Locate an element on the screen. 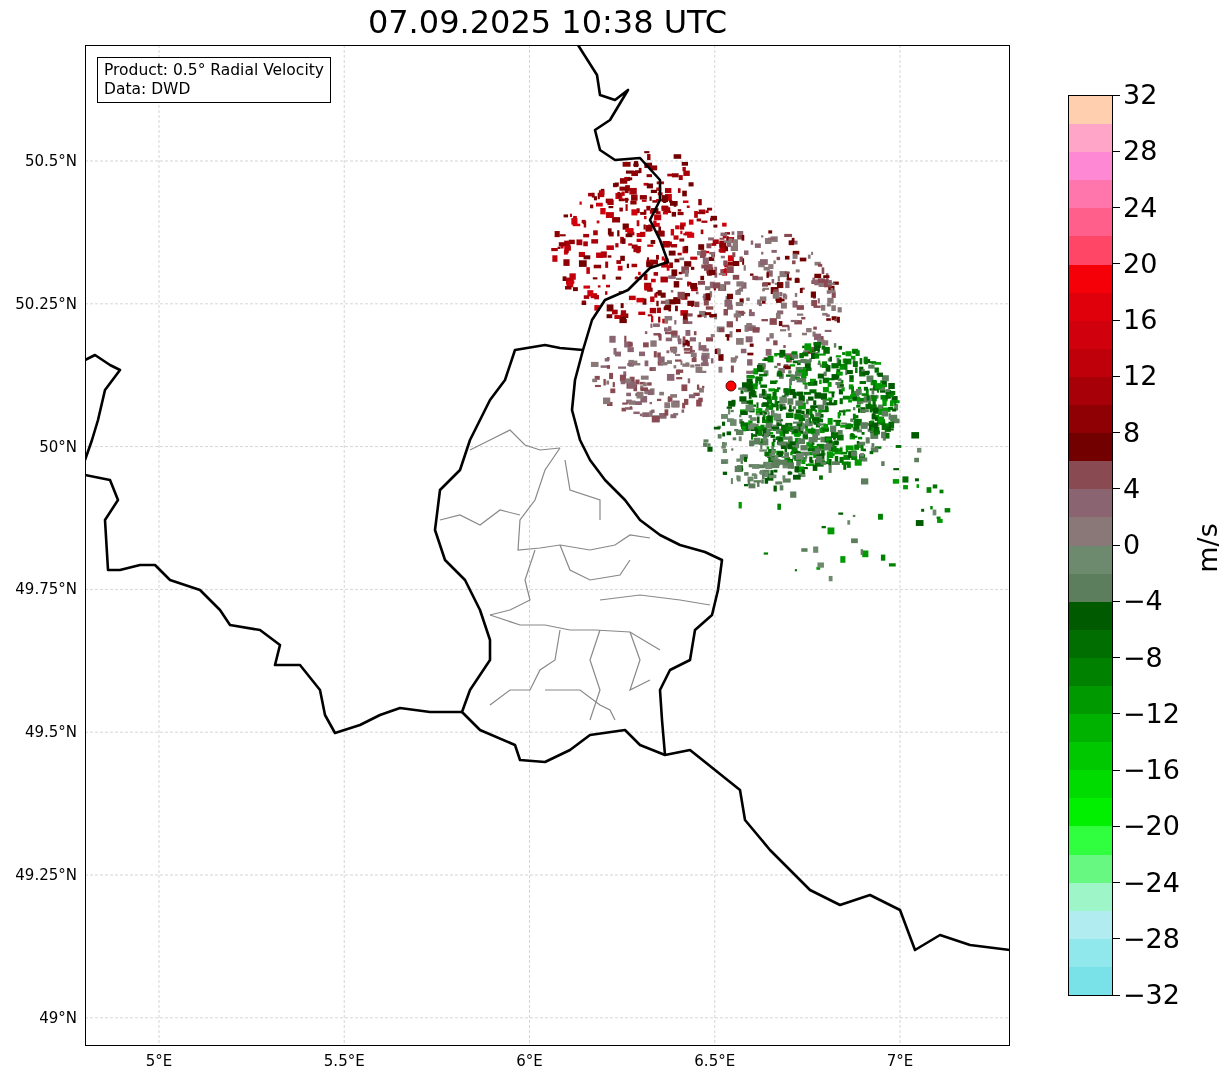  colorbar-tick-label: 28 is located at coordinates (1140, 151).